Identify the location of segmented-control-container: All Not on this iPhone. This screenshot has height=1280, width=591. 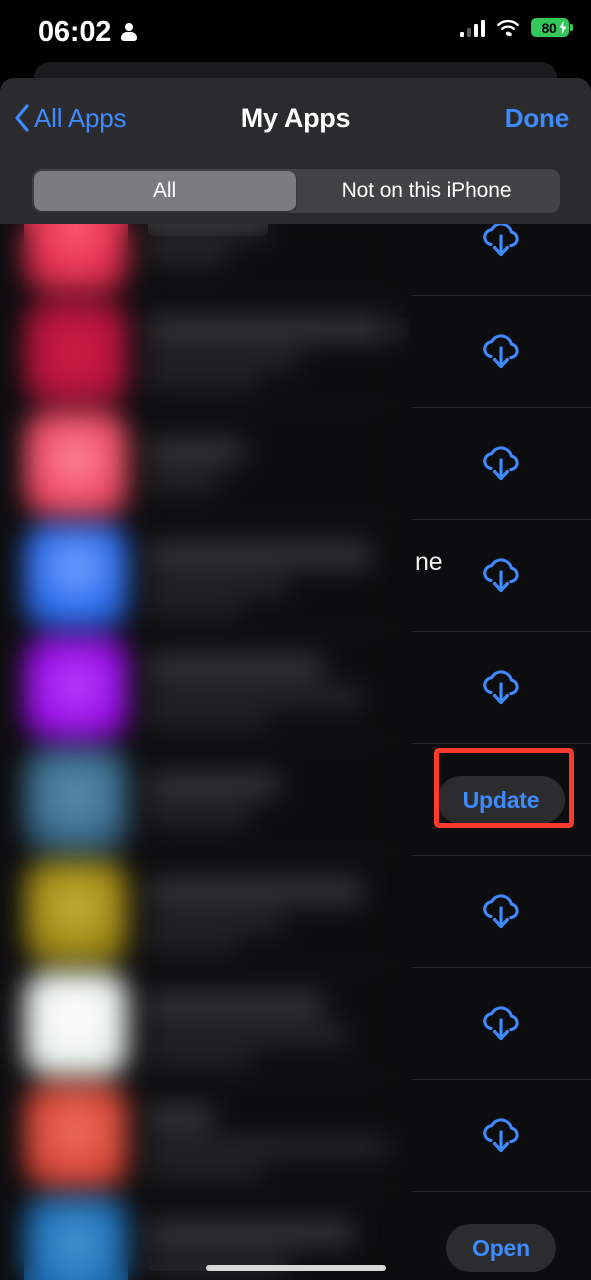
(295, 191).